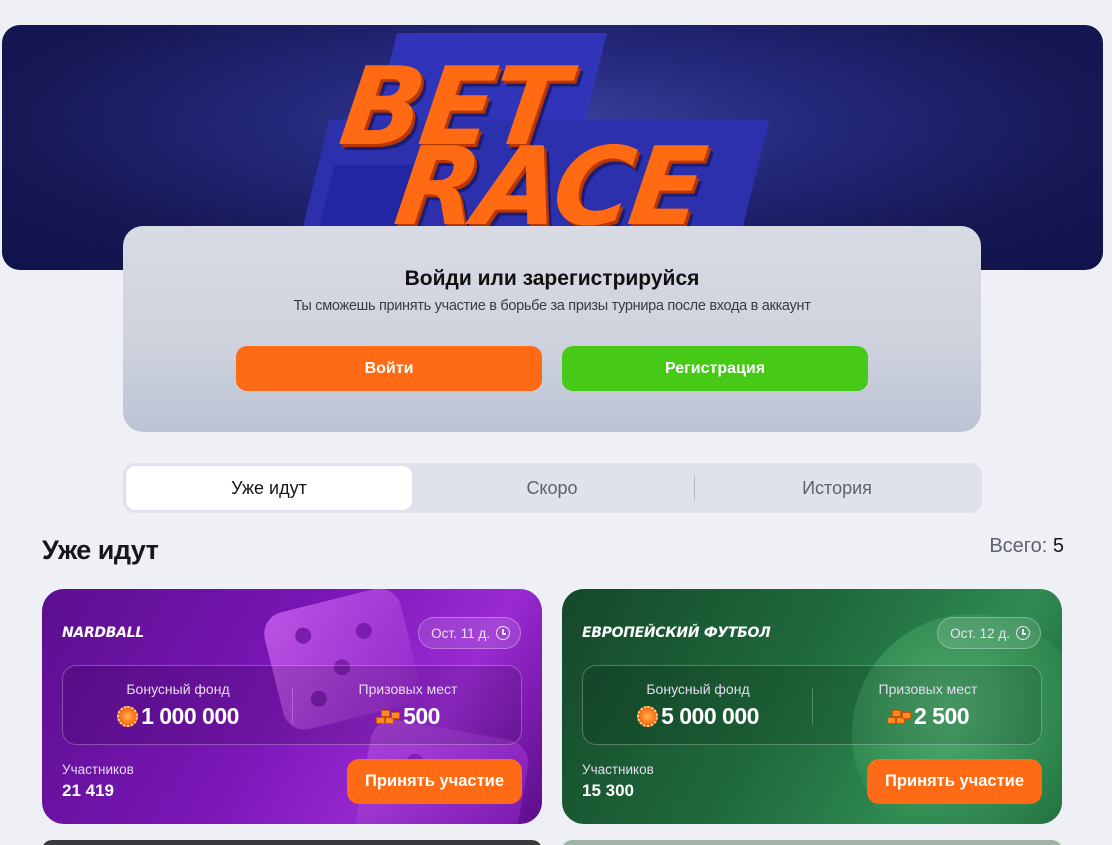  Describe the element at coordinates (103, 633) in the screenshot. I see `tournament-name: NARDBALL` at that location.